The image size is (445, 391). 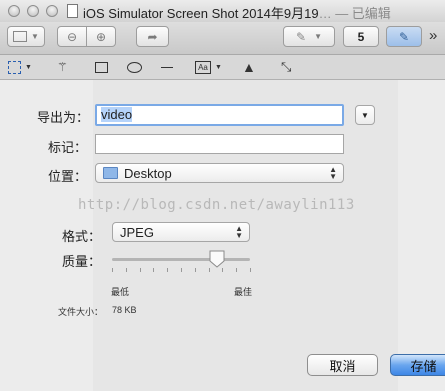 I want to click on rectangle-tool, so click(x=101, y=67).